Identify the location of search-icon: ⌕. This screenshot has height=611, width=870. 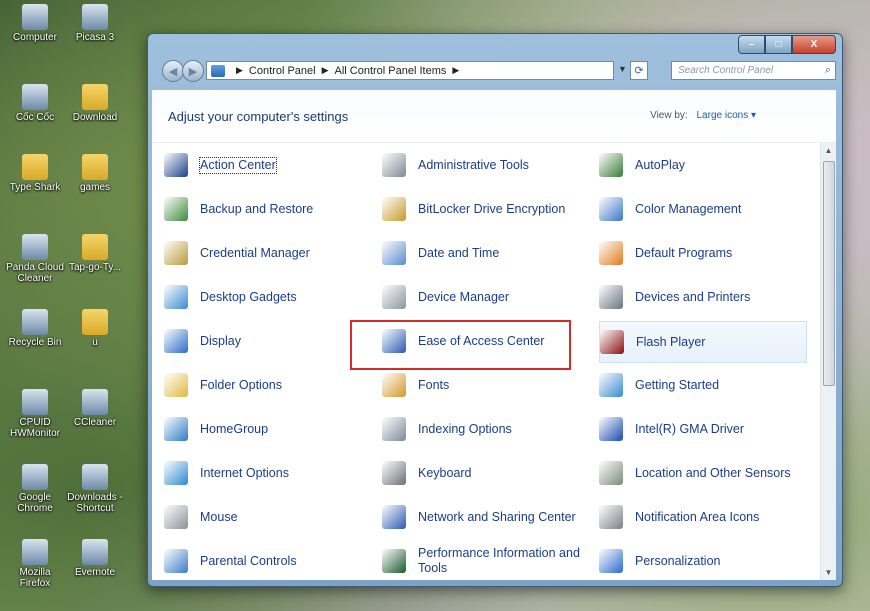
(828, 70).